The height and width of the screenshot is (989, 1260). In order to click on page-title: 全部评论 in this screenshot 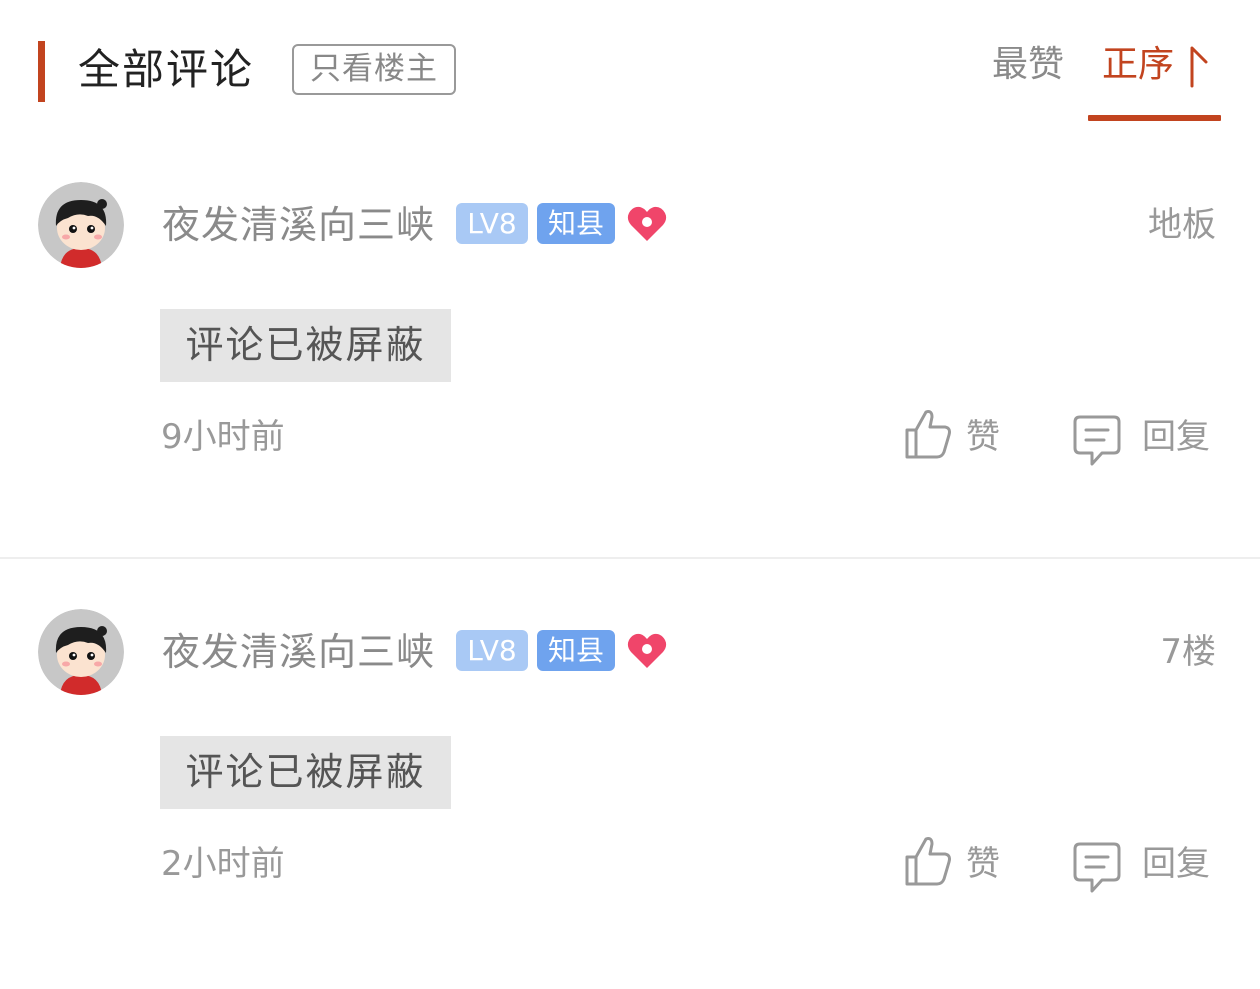, I will do `click(166, 69)`.